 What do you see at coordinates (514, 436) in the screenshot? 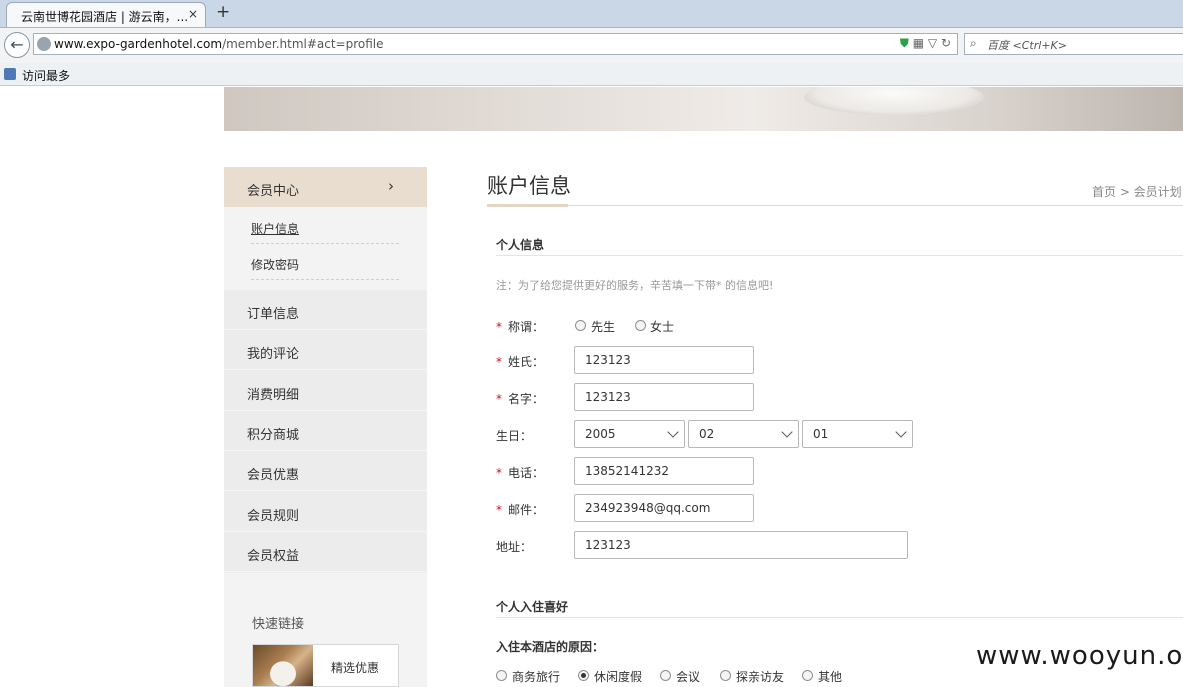
I see `birthday-label: 生日：` at bounding box center [514, 436].